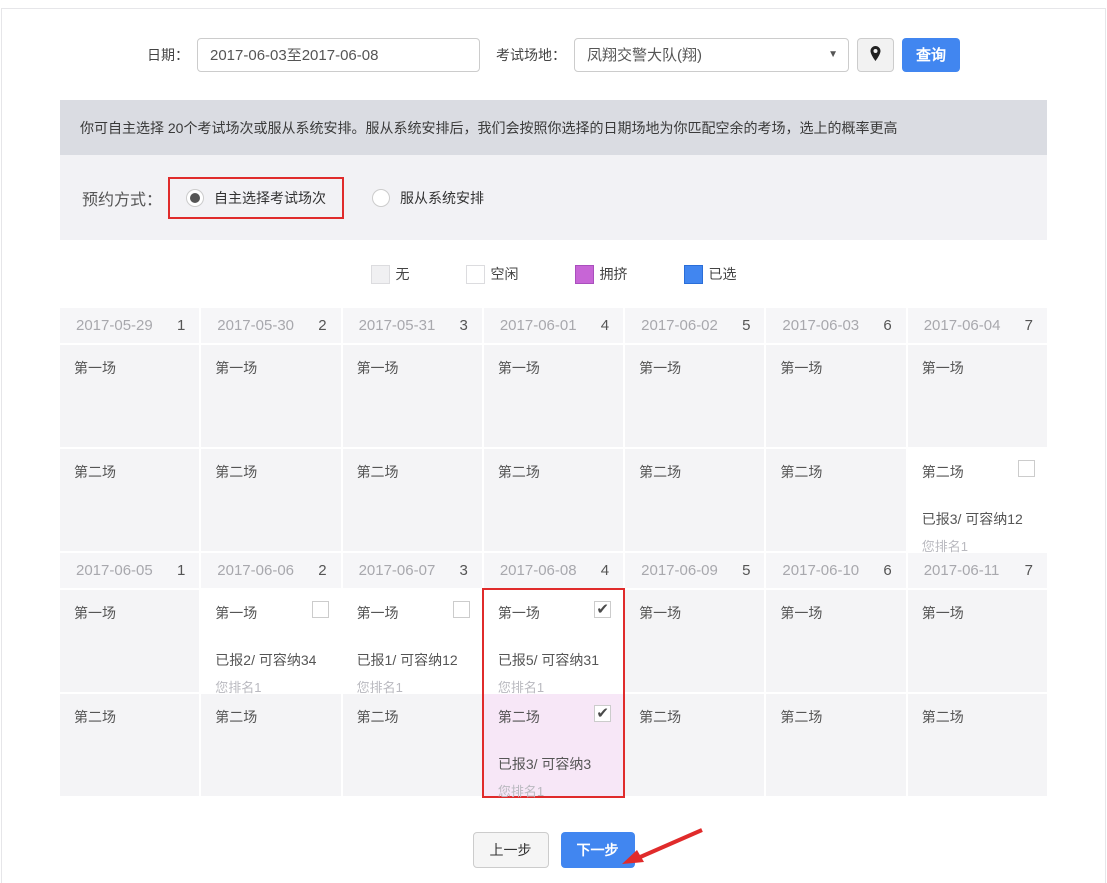 This screenshot has width=1107, height=883. I want to click on day-date: 2017-05-31, so click(397, 325).